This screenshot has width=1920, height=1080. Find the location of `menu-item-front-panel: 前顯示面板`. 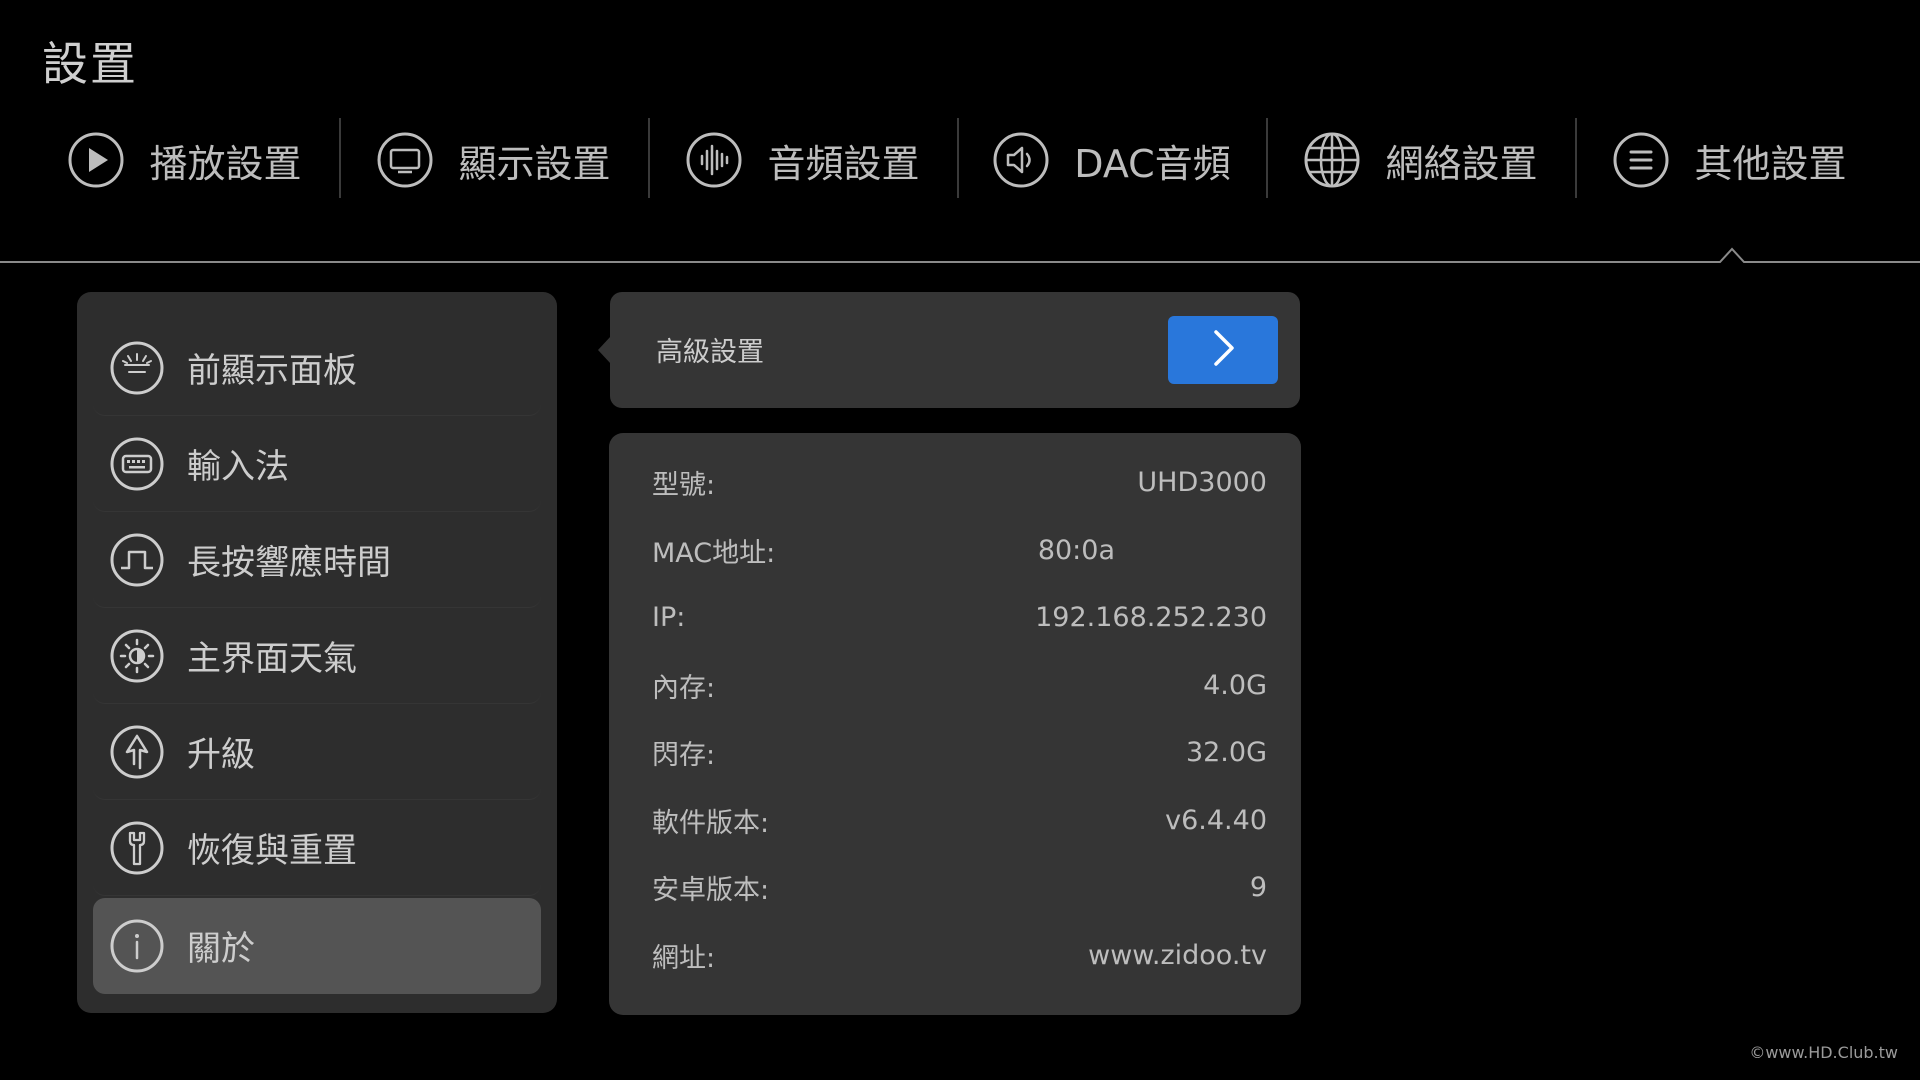

menu-item-front-panel: 前顯示面板 is located at coordinates (317, 368).